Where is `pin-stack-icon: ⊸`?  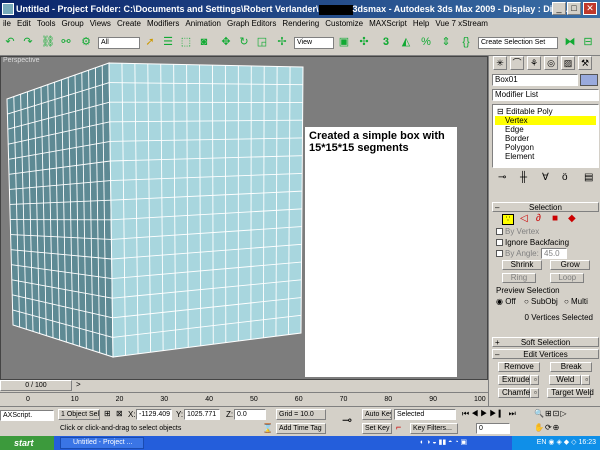
pin-stack-icon: ⊸ is located at coordinates (502, 177).